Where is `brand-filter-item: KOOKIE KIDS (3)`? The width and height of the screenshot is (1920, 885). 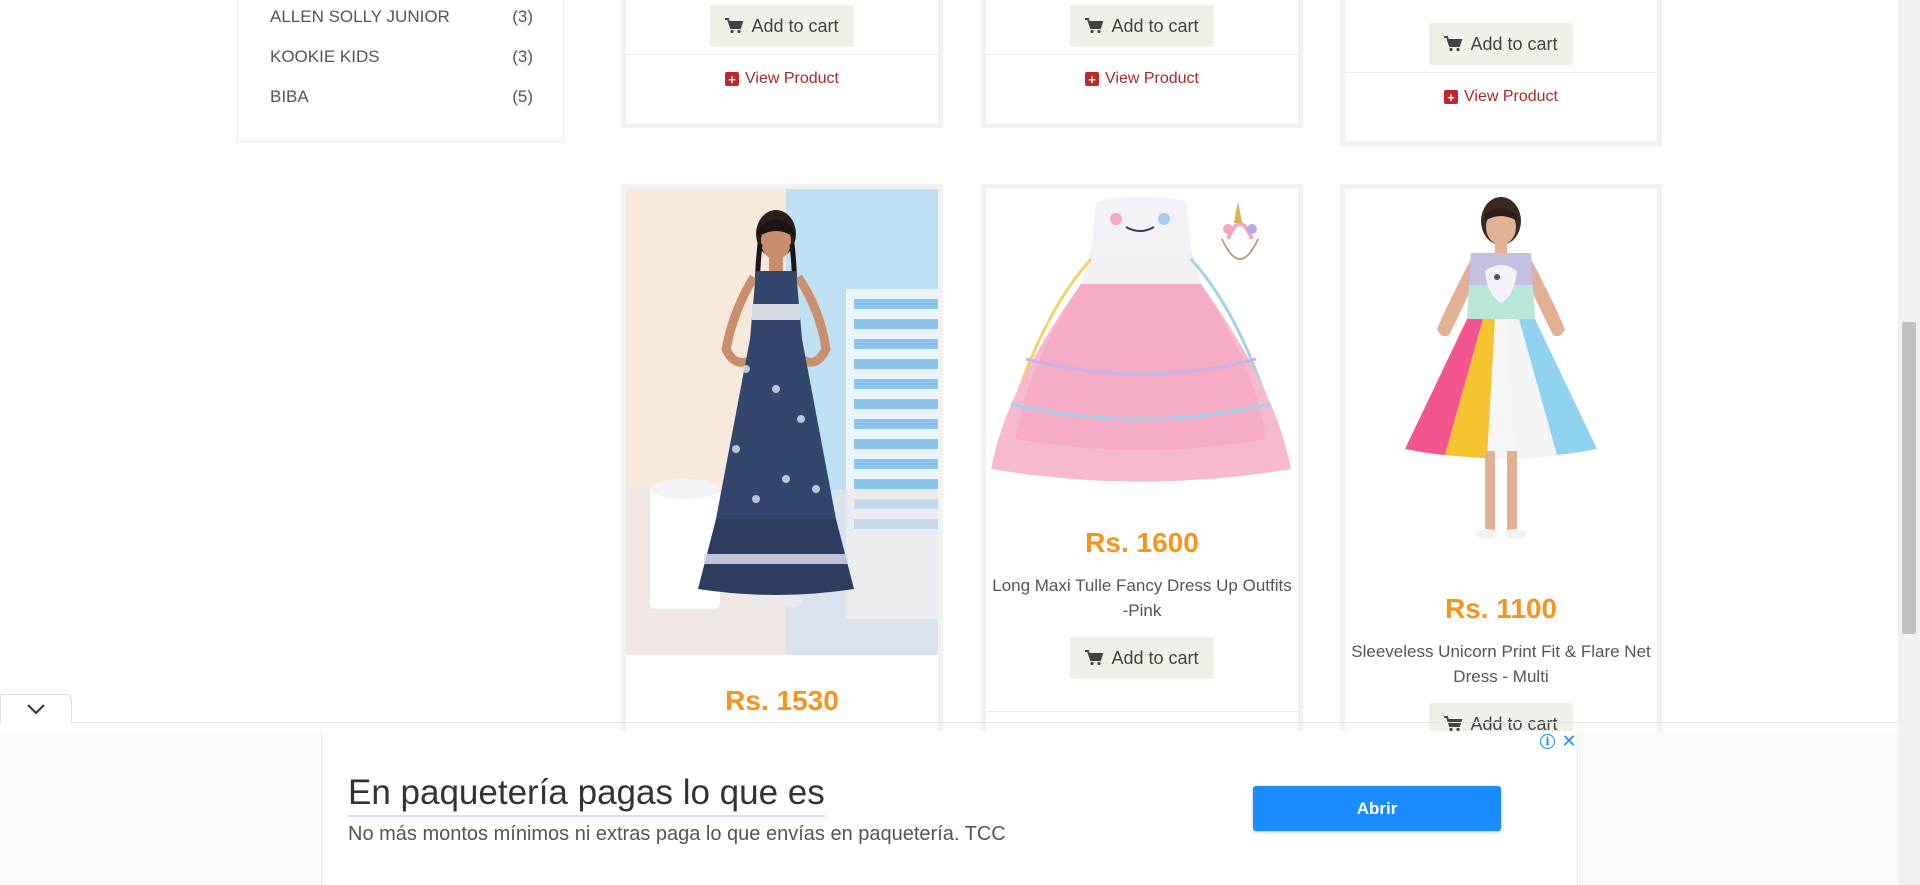
brand-filter-item: KOOKIE KIDS (3) is located at coordinates (401, 57).